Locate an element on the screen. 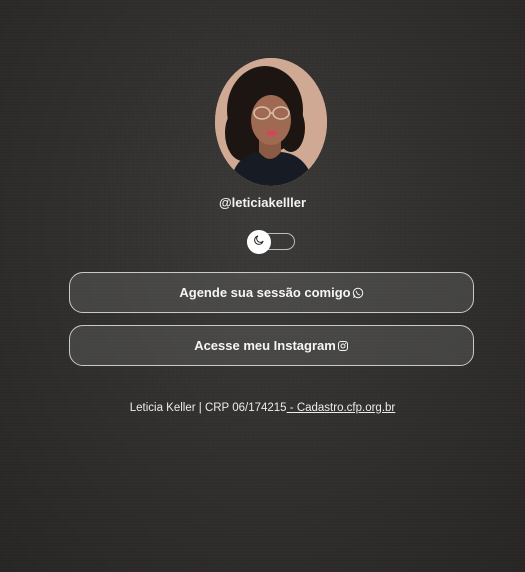 This screenshot has height=572, width=525. cfp-registry-link: - Cadastro.cfp.org.br is located at coordinates (341, 408).